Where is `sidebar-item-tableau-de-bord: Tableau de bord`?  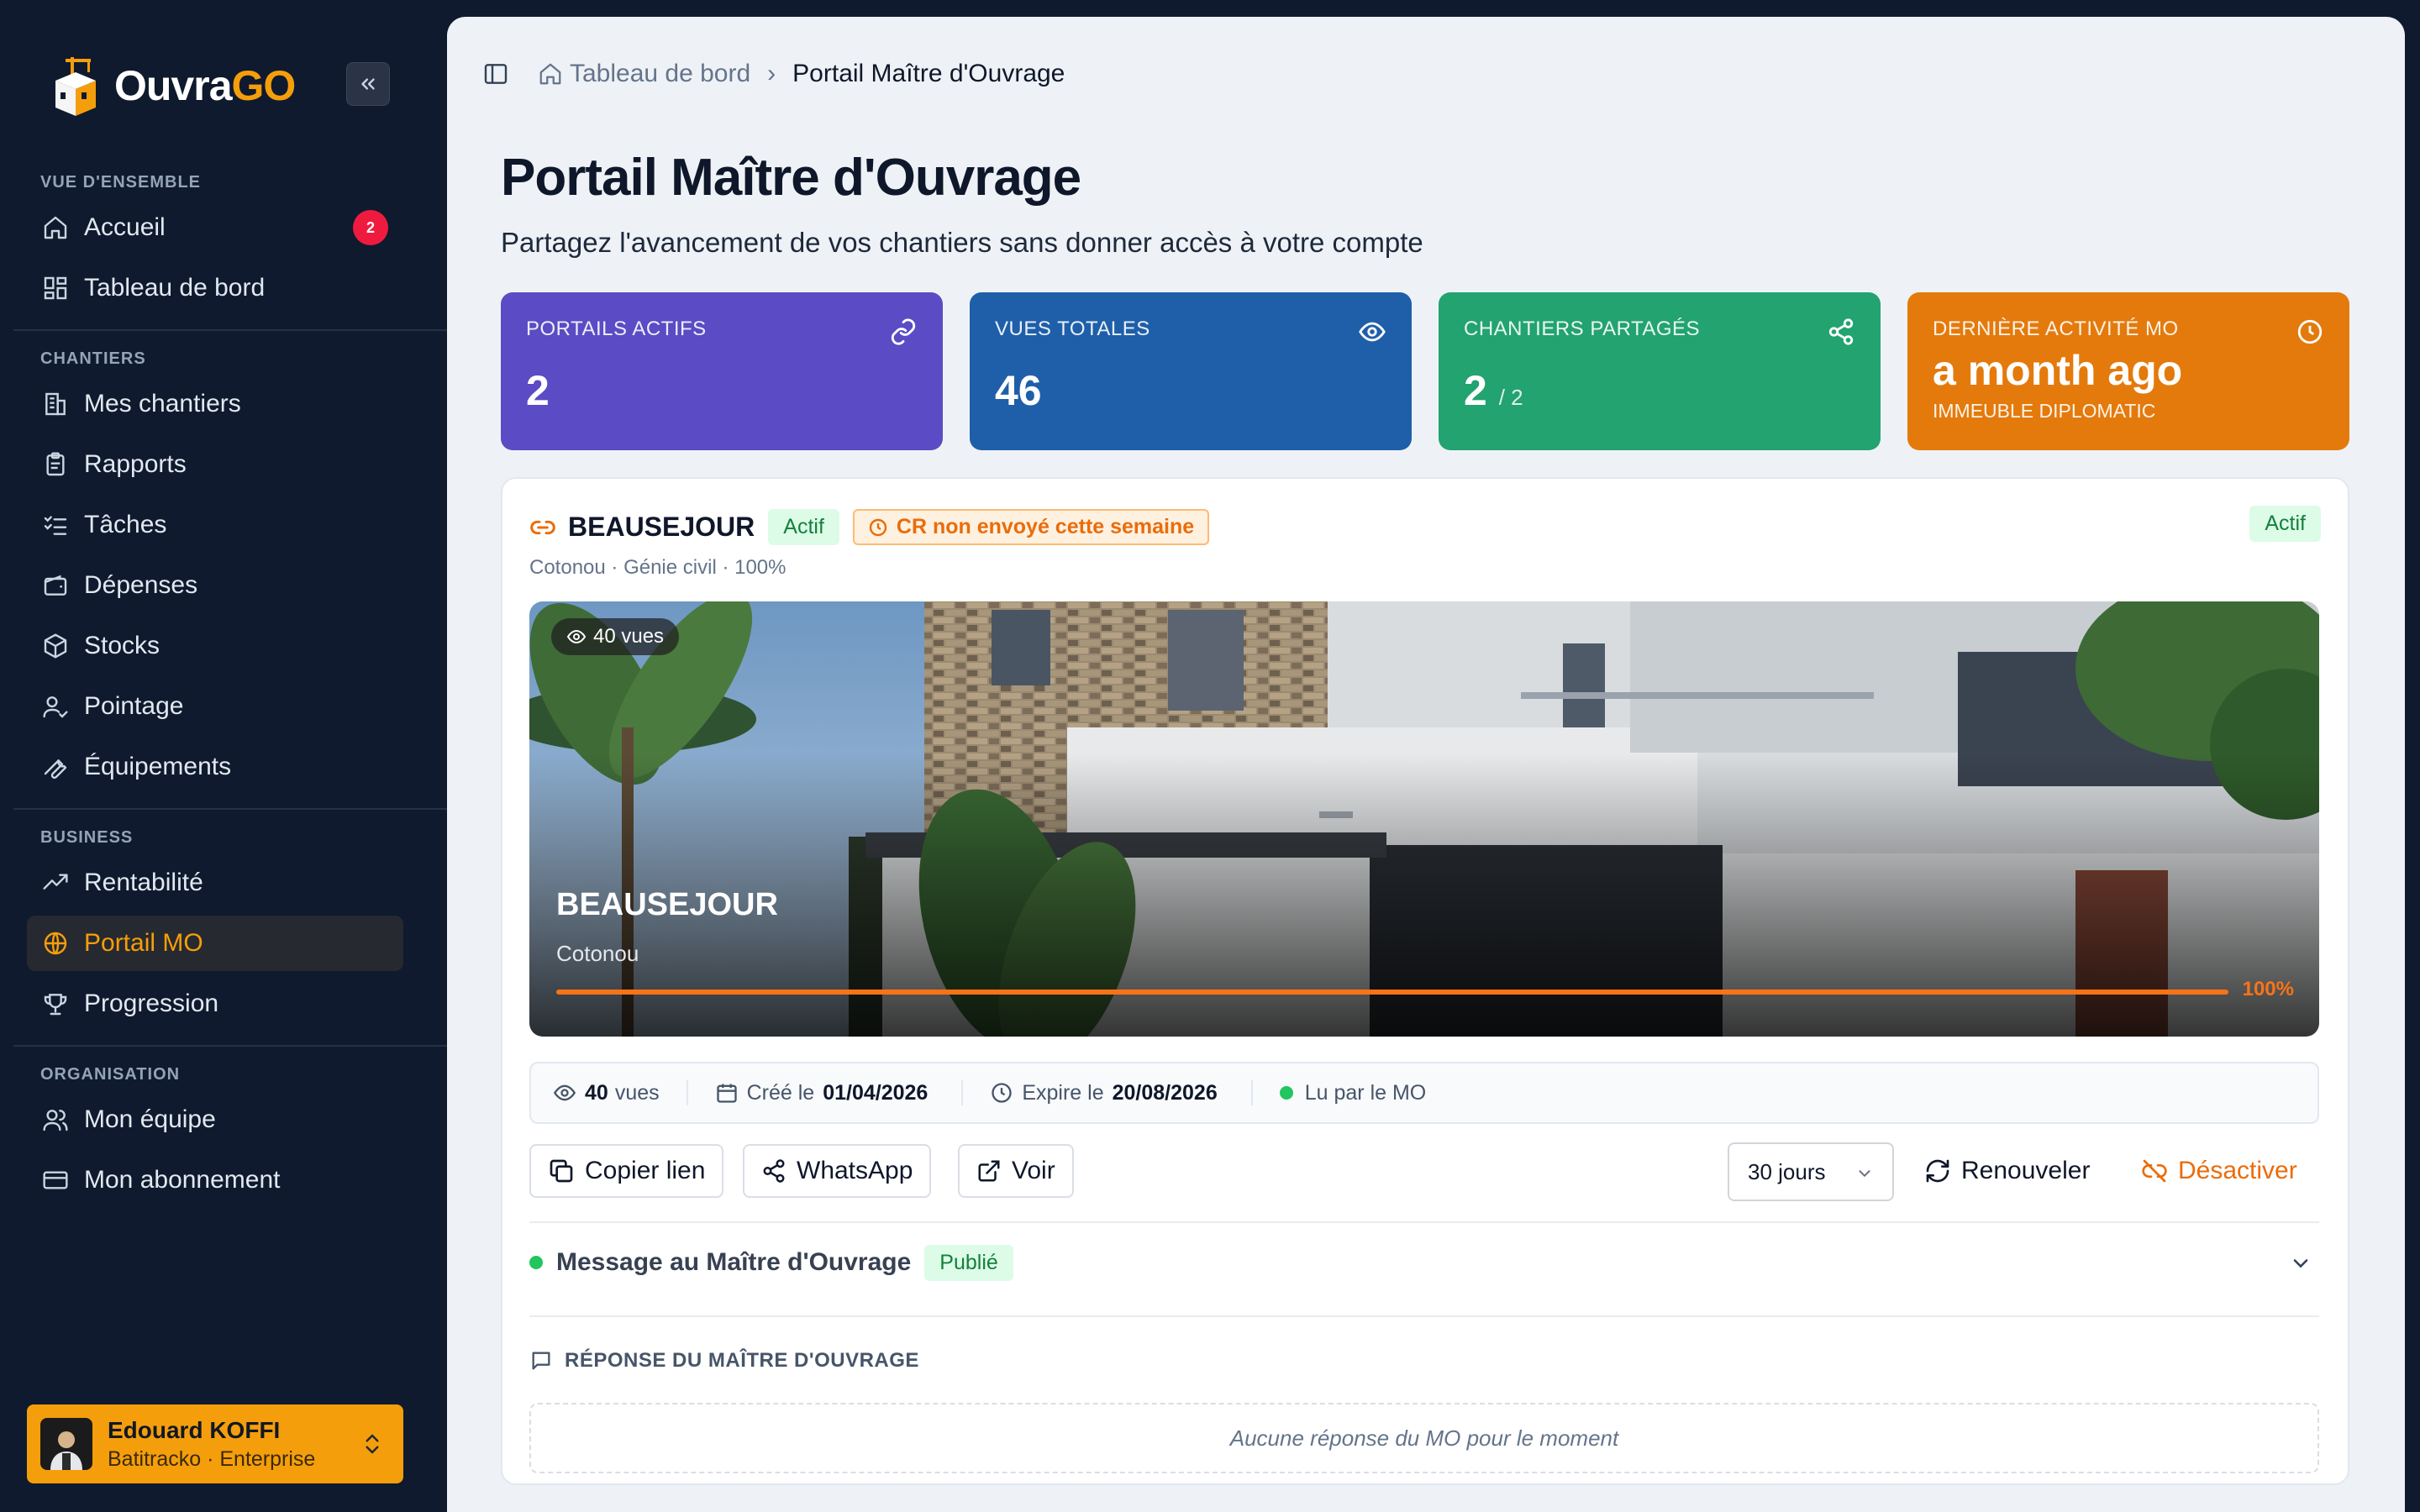 sidebar-item-tableau-de-bord: Tableau de bord is located at coordinates (215, 288).